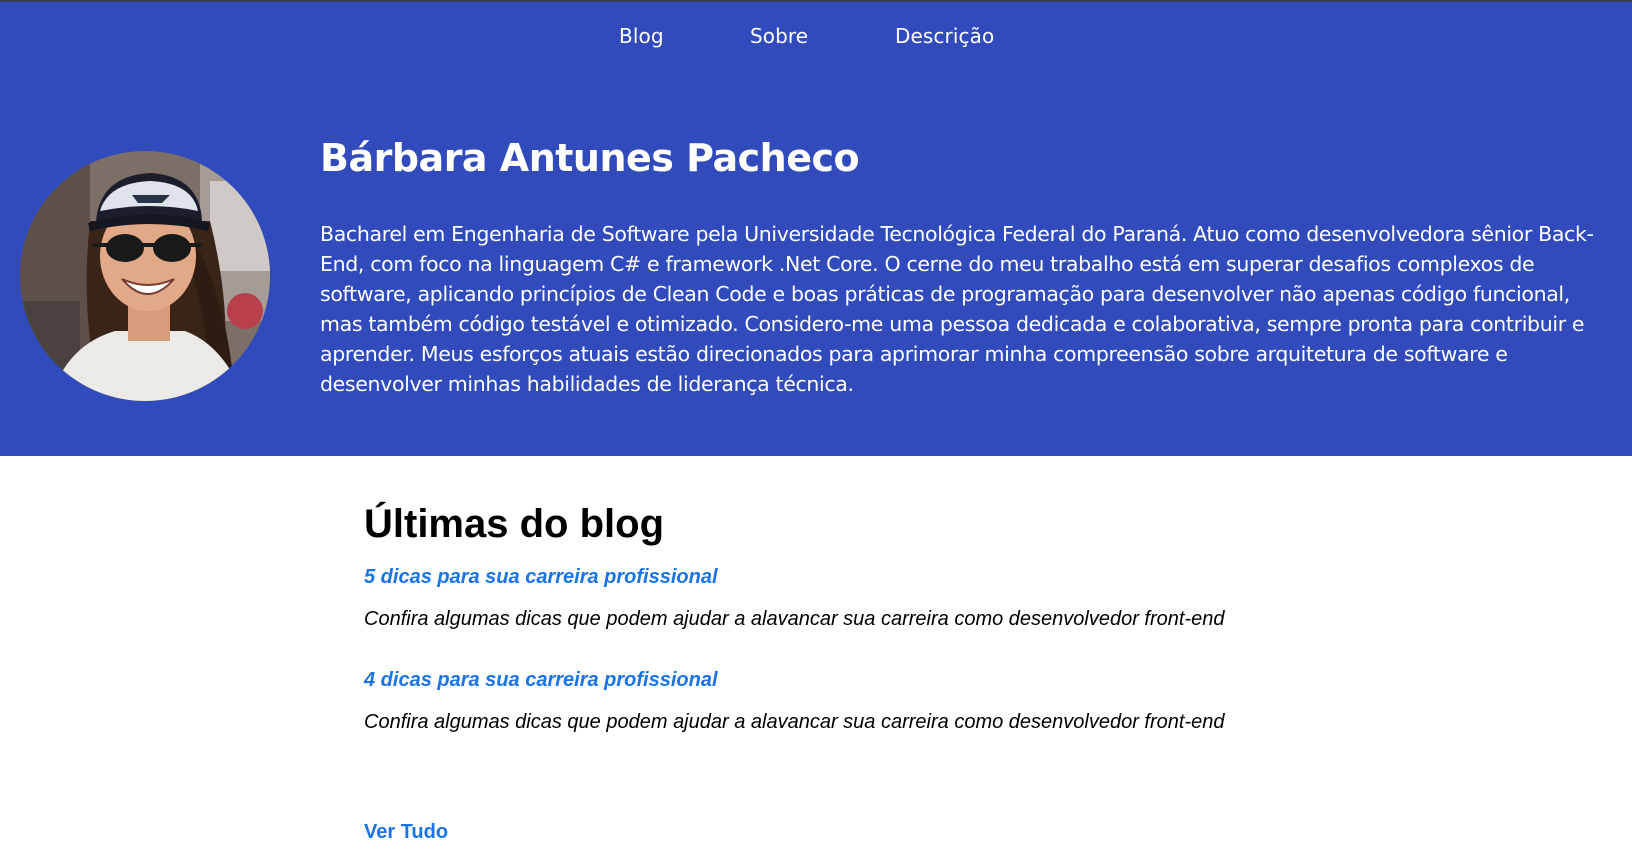  I want to click on see-all-link: Ver Tudo, so click(406, 832).